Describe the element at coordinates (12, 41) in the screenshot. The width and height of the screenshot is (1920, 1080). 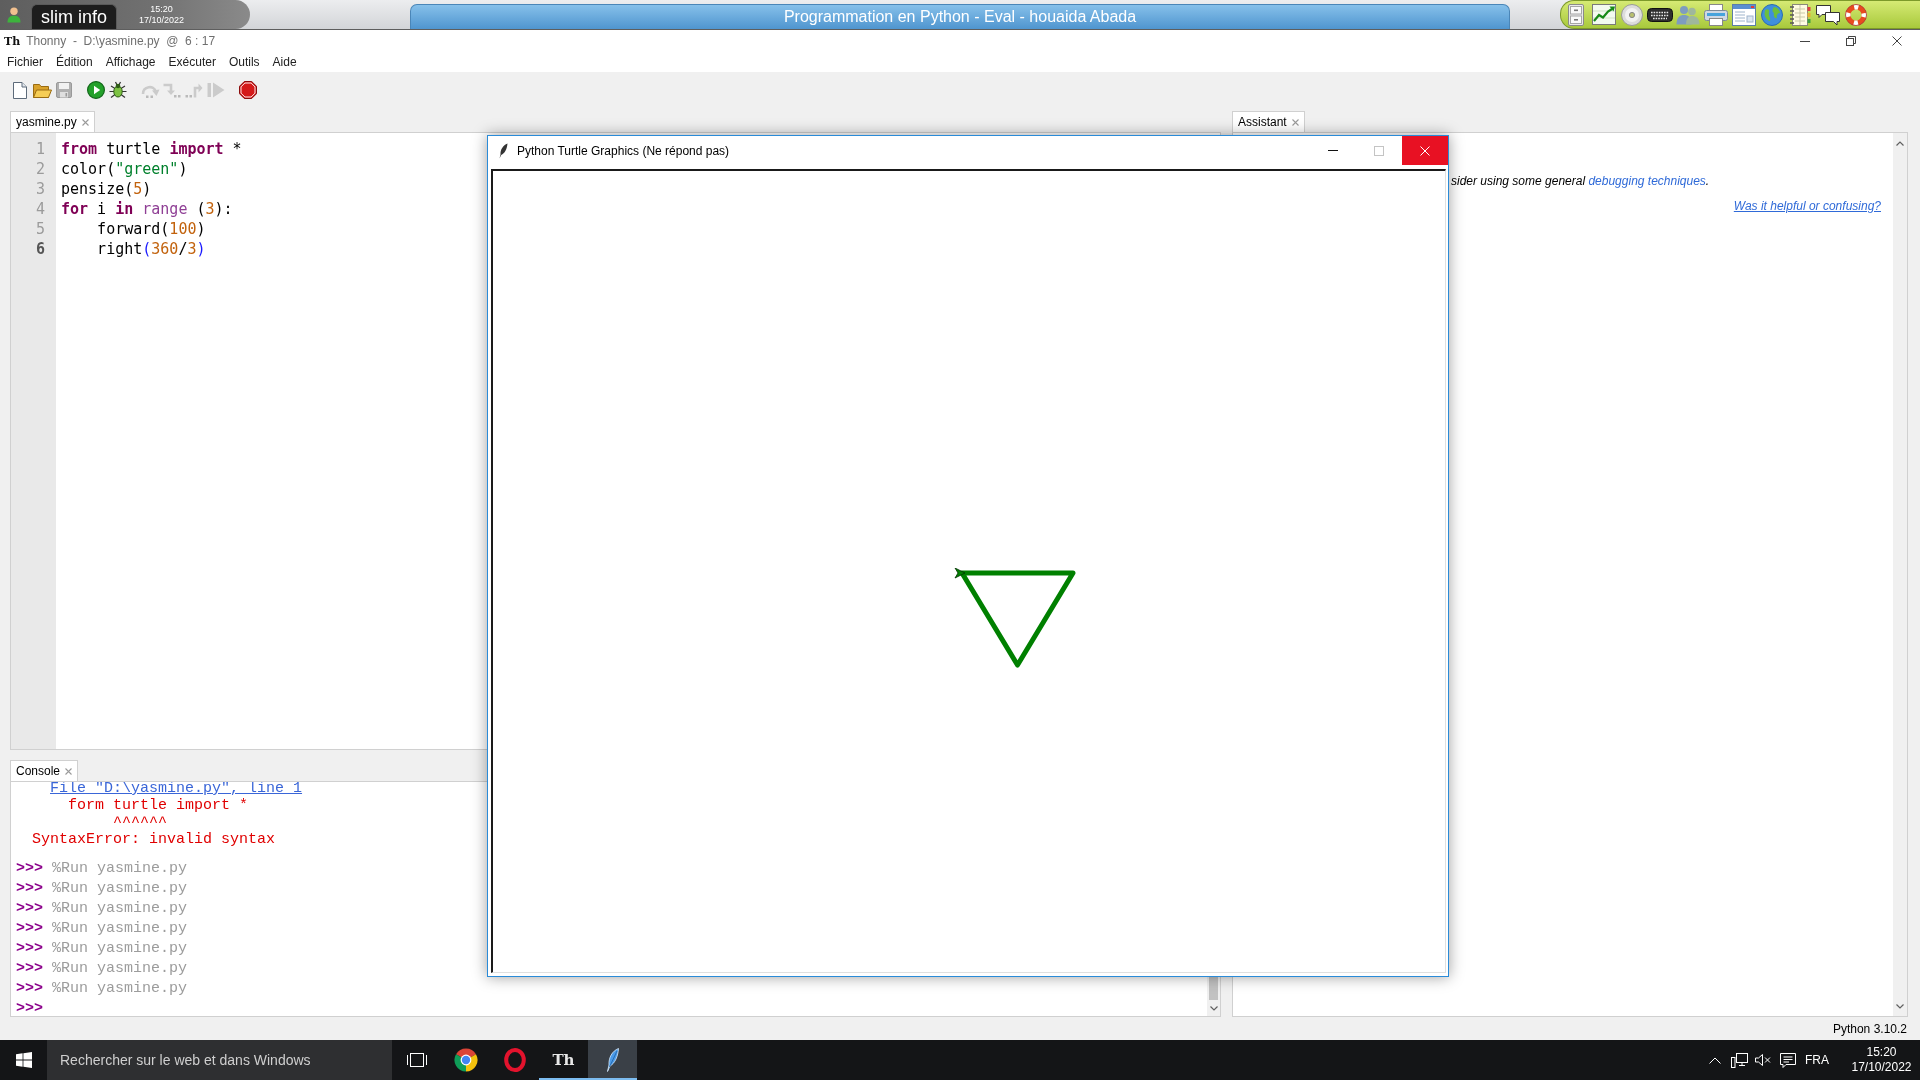
I see `app-logo: Th` at that location.